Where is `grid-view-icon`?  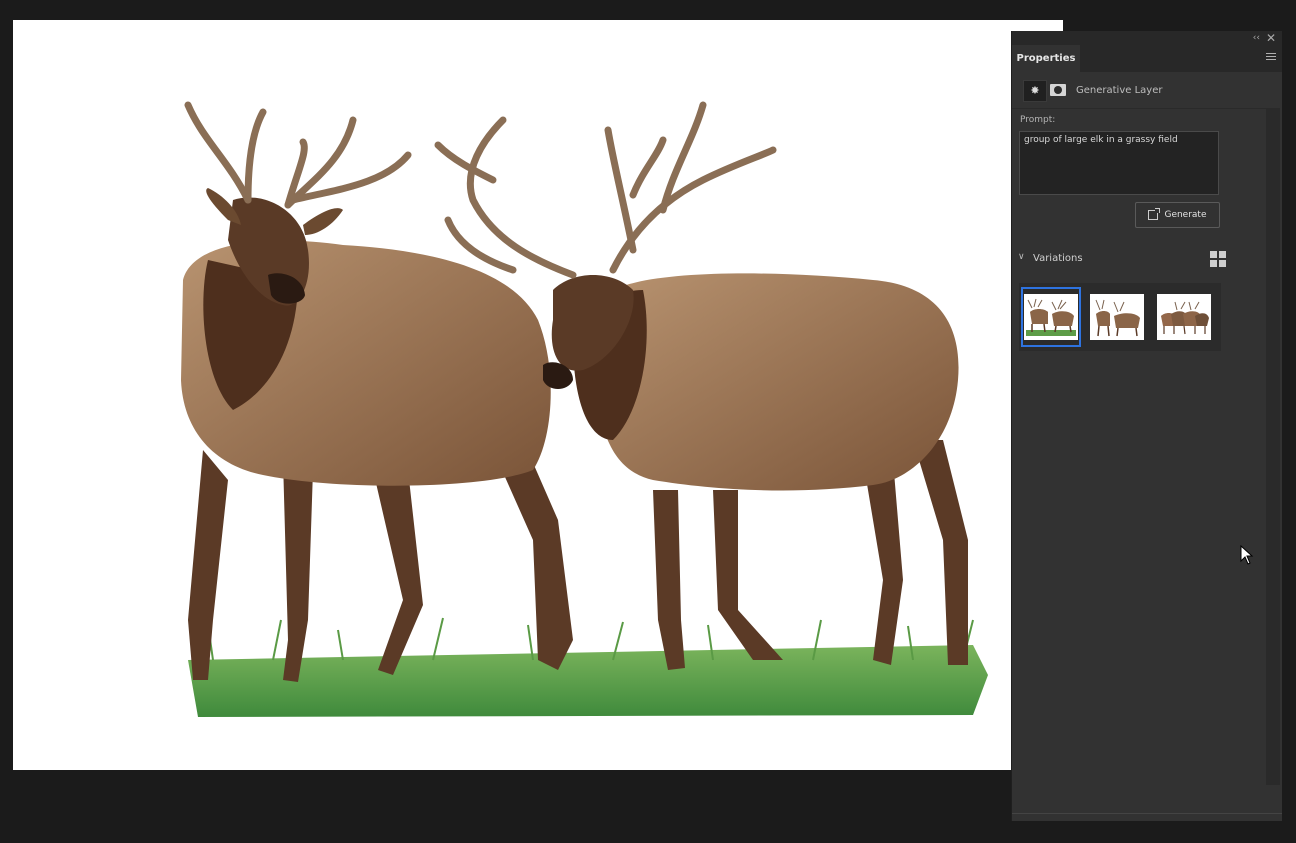
grid-view-icon is located at coordinates (1218, 259).